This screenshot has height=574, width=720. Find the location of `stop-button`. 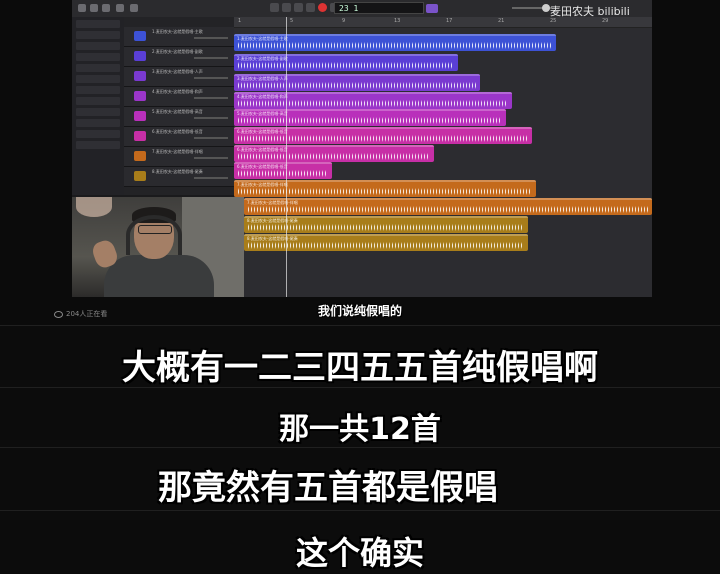

stop-button is located at coordinates (298, 7).